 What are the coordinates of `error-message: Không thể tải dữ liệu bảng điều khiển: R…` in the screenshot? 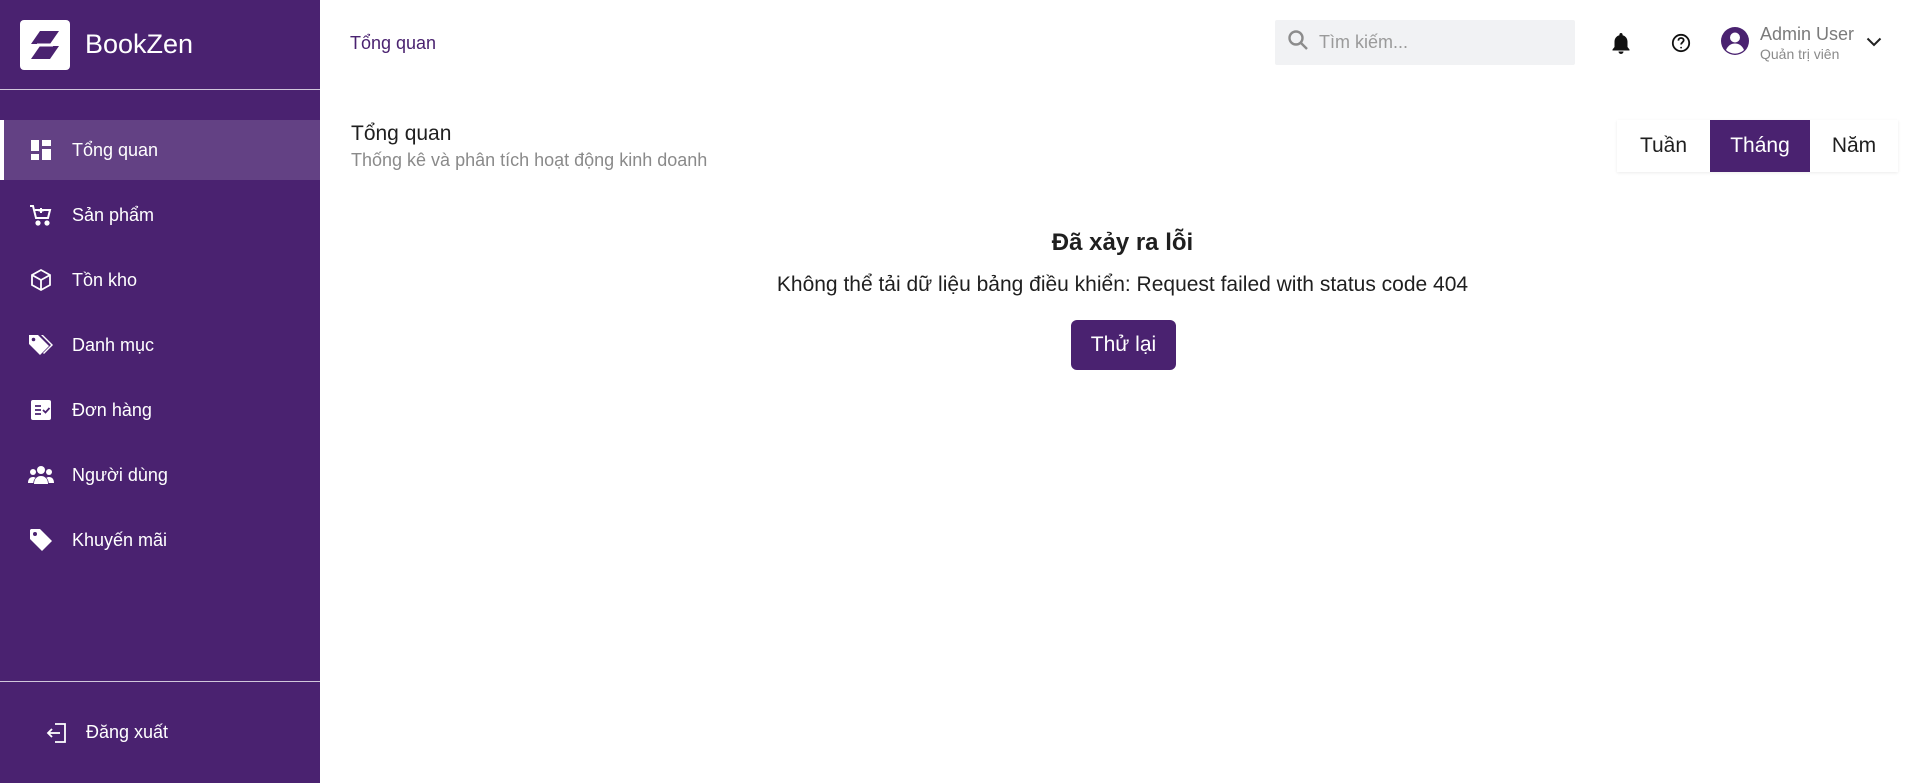 It's located at (1122, 284).